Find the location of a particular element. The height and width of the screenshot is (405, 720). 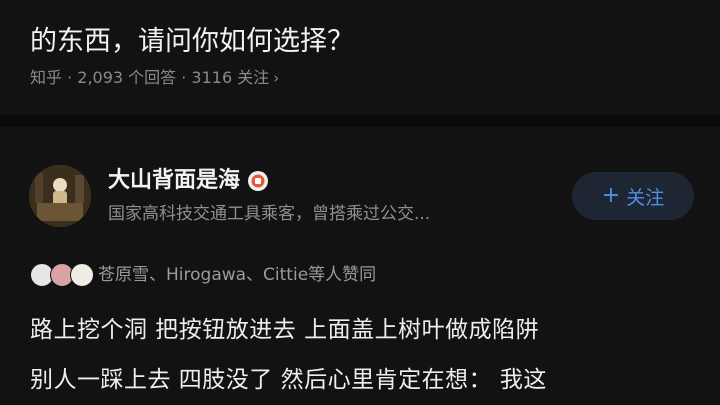

question-meta-text: 知乎 · 2,093 个回答 · 3116 关注 is located at coordinates (150, 77).